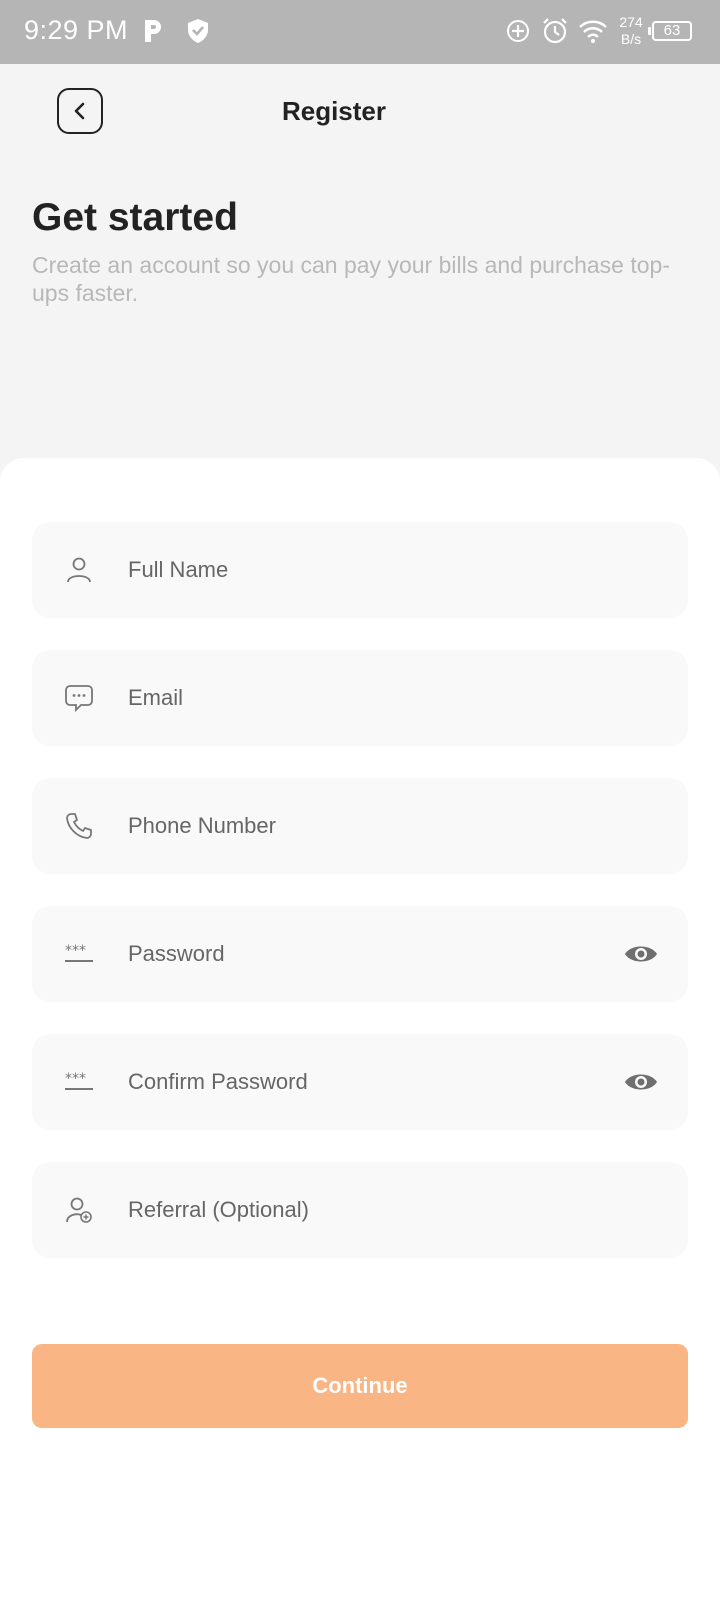 The width and height of the screenshot is (720, 1600). I want to click on confirm-password-field: ***, so click(360, 1082).